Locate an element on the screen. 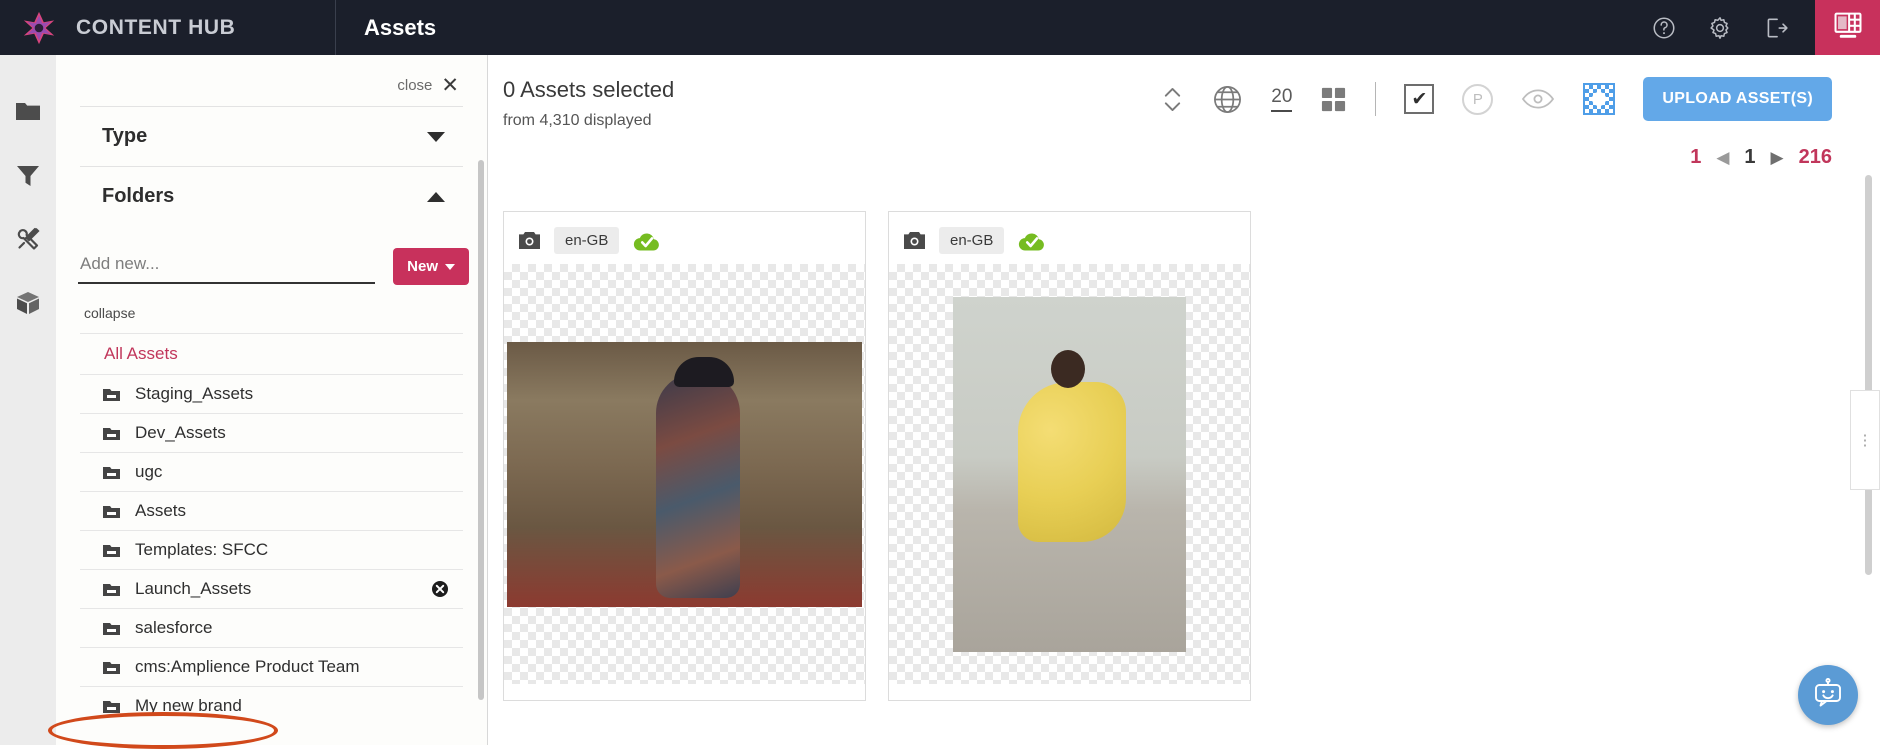 Image resolution: width=1880 pixels, height=749 pixels. accordion-section-folders: Folders is located at coordinates (271, 196).